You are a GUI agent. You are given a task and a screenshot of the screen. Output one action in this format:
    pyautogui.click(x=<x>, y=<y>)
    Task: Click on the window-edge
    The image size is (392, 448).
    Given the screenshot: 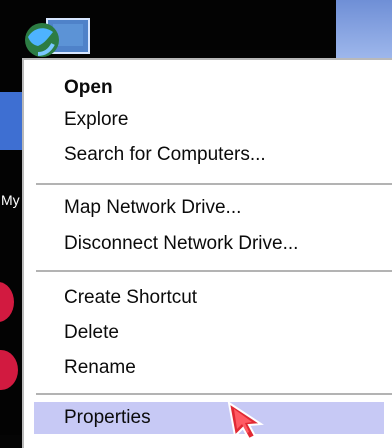 What is the action you would take?
    pyautogui.click(x=364, y=30)
    